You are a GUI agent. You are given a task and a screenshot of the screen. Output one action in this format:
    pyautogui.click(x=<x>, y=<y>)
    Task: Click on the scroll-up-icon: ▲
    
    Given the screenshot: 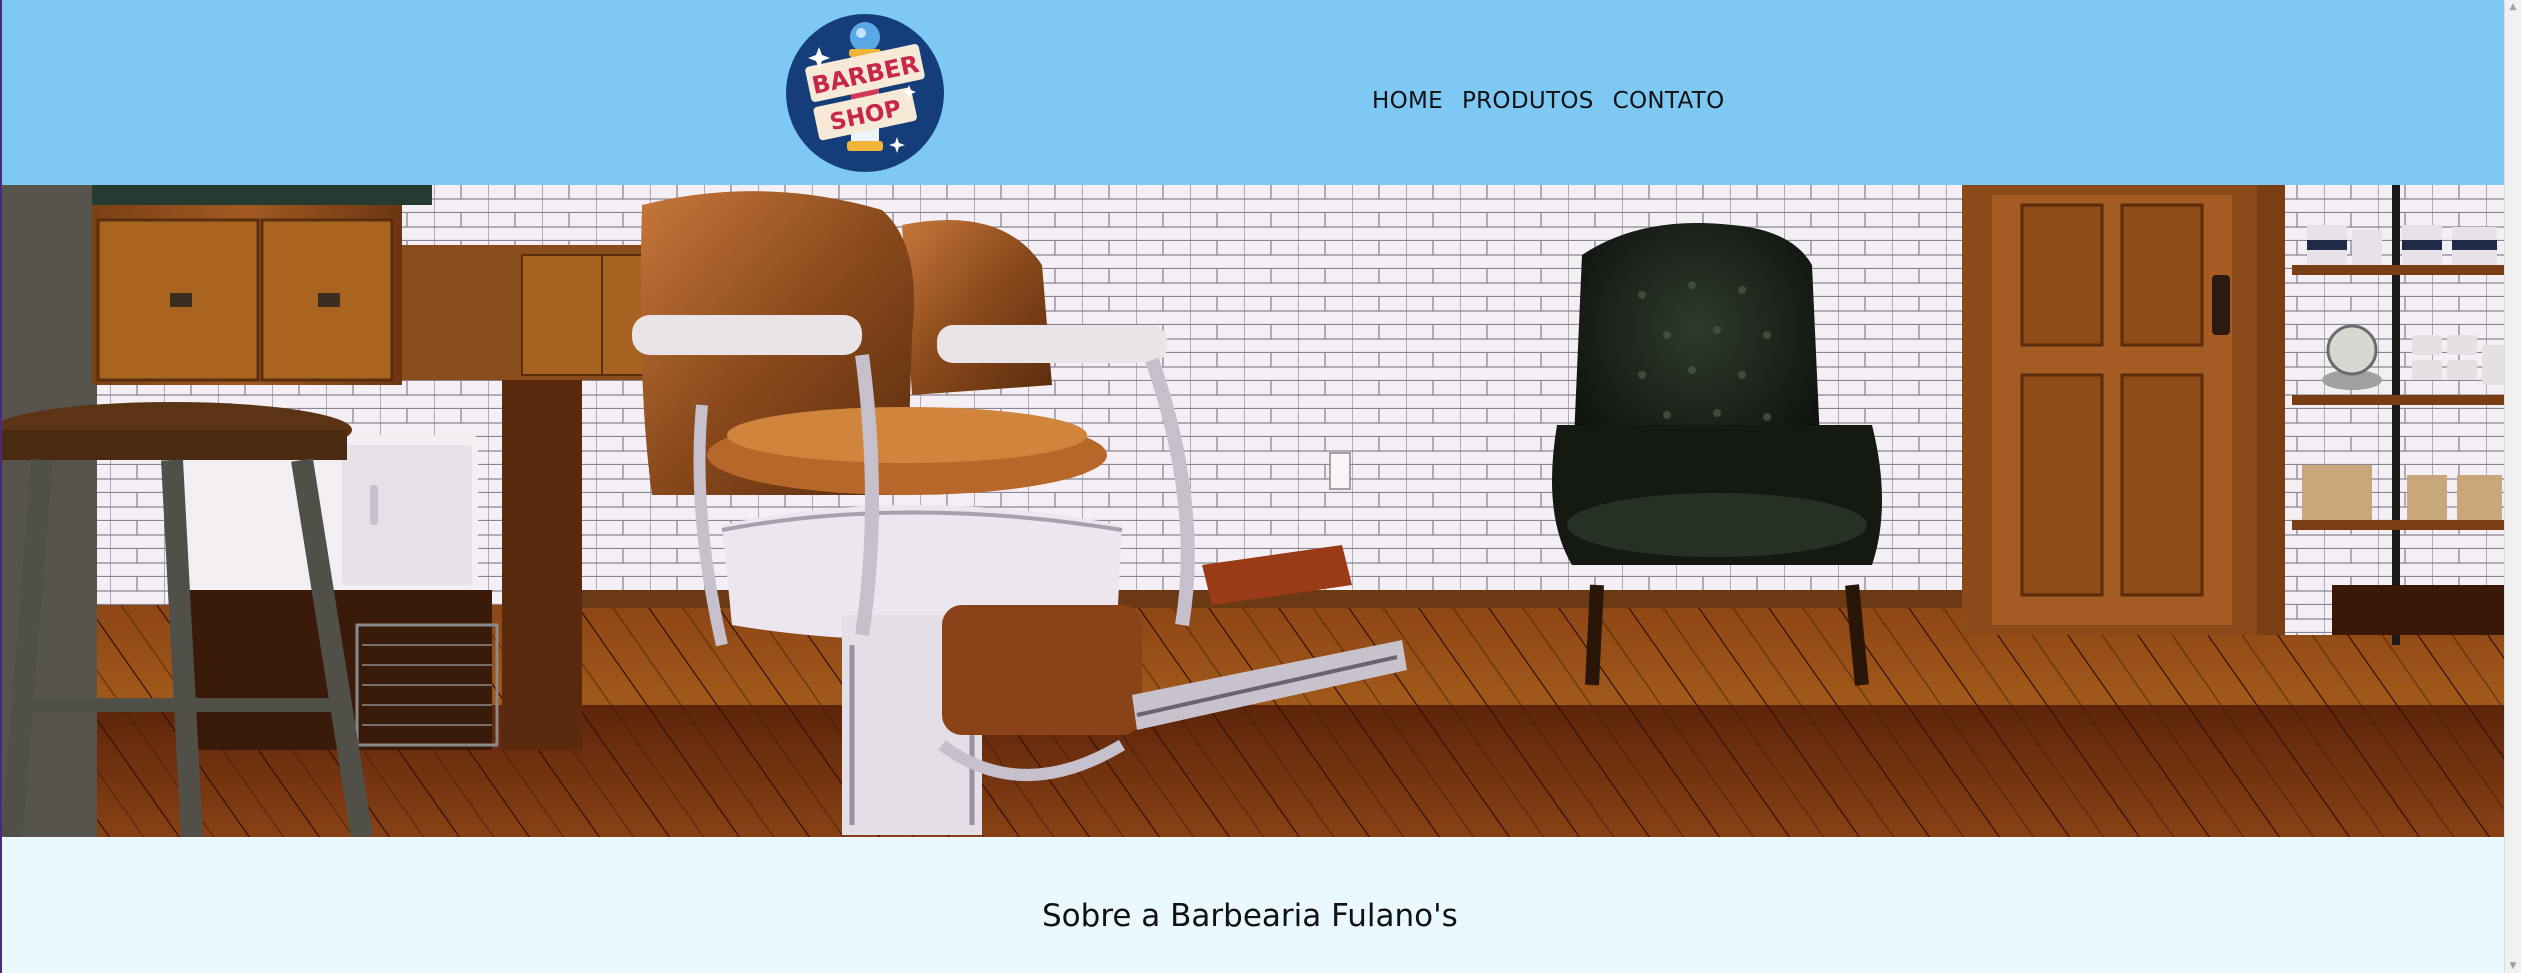 What is the action you would take?
    pyautogui.click(x=2513, y=7)
    